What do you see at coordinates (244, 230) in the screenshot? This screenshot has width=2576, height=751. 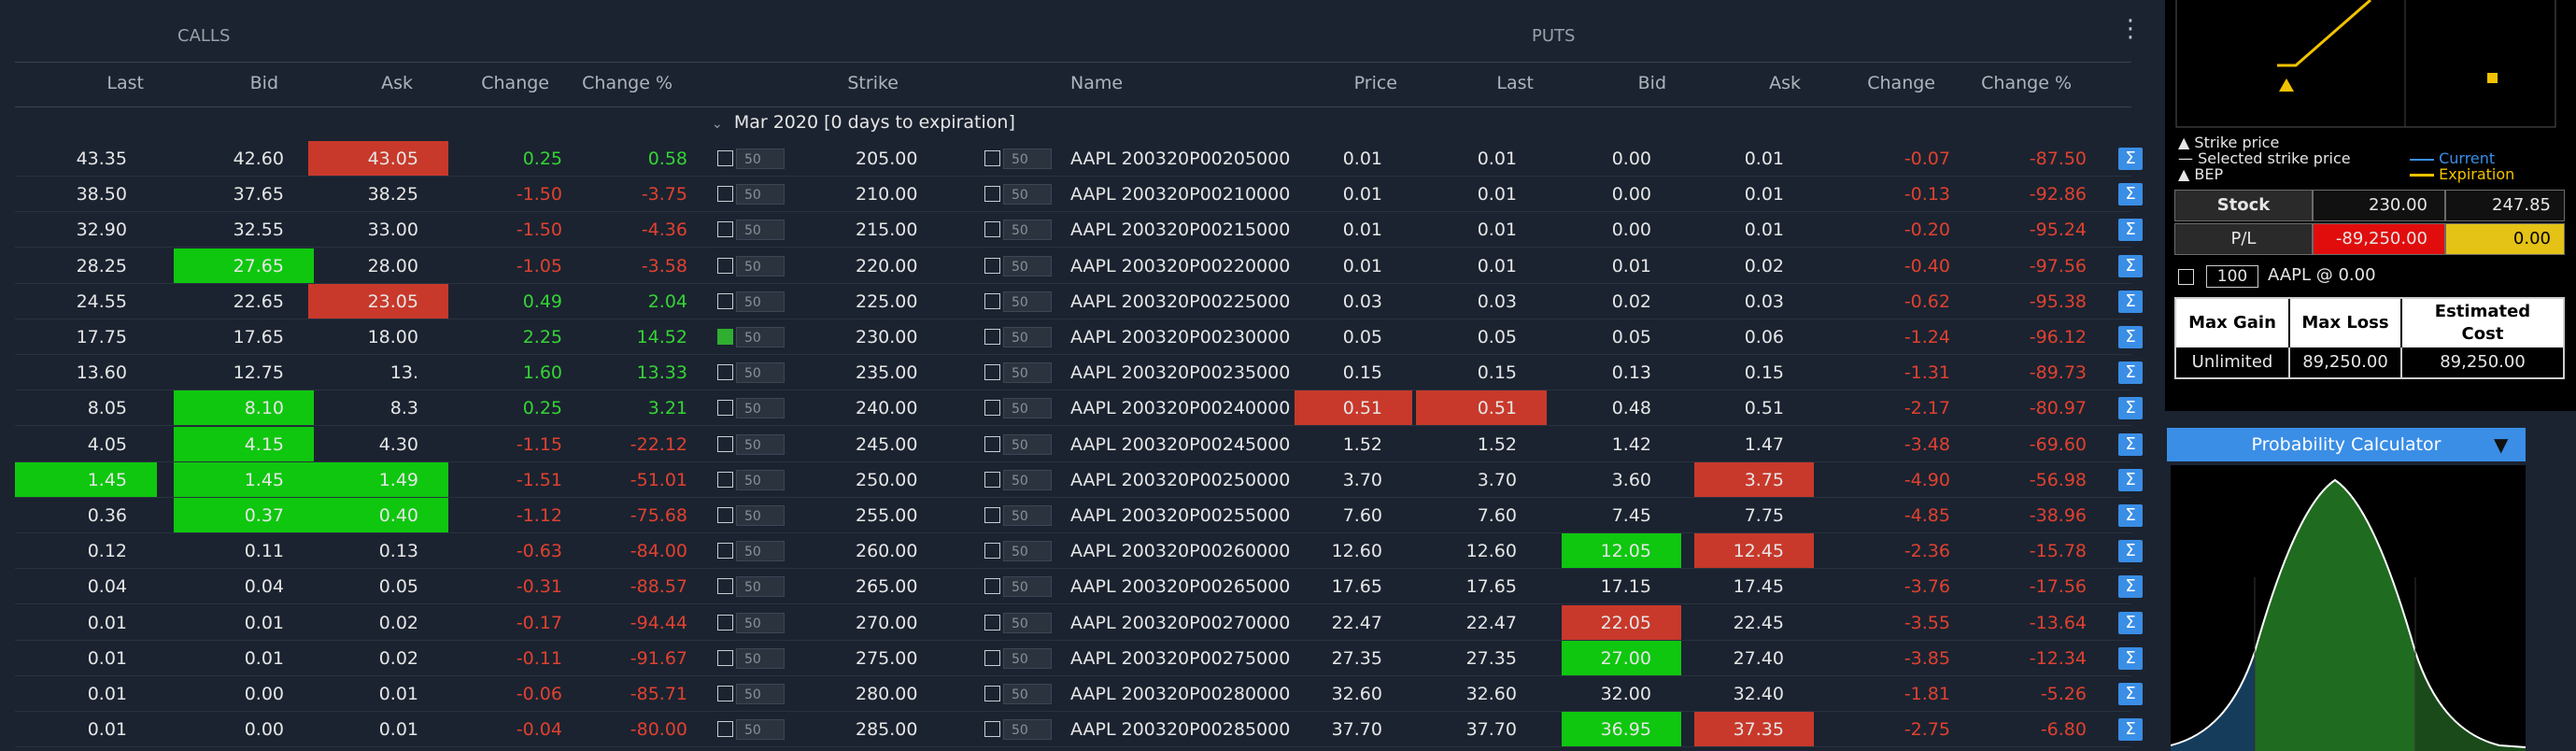 I see `calls-bid-cell: 32.55` at bounding box center [244, 230].